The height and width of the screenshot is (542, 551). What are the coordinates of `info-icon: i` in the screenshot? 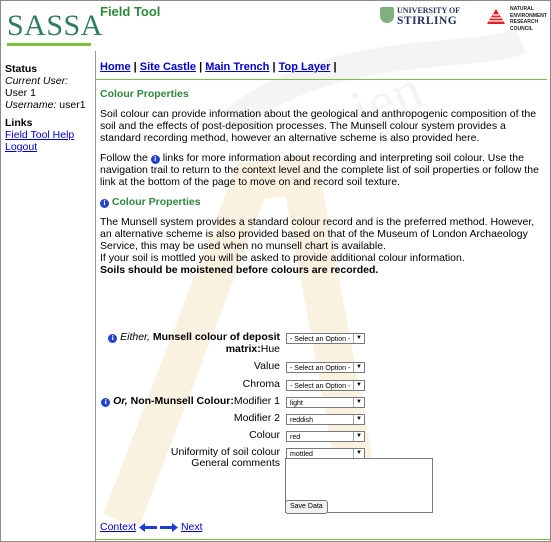 It's located at (155, 159).